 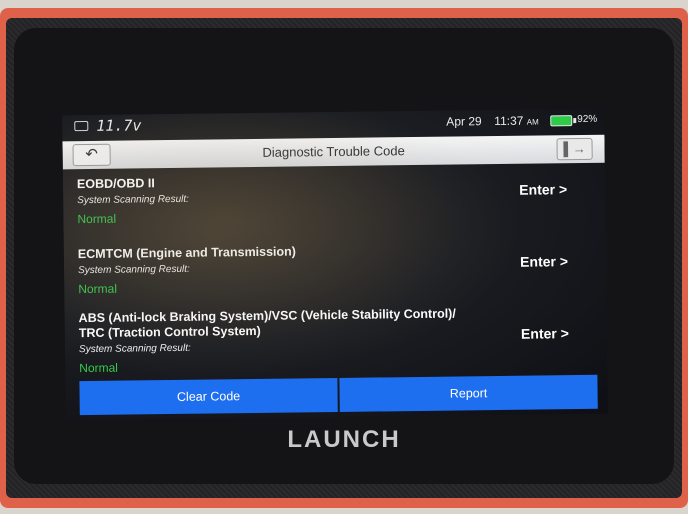 What do you see at coordinates (344, 439) in the screenshot?
I see `brand-logo: LAUNCH` at bounding box center [344, 439].